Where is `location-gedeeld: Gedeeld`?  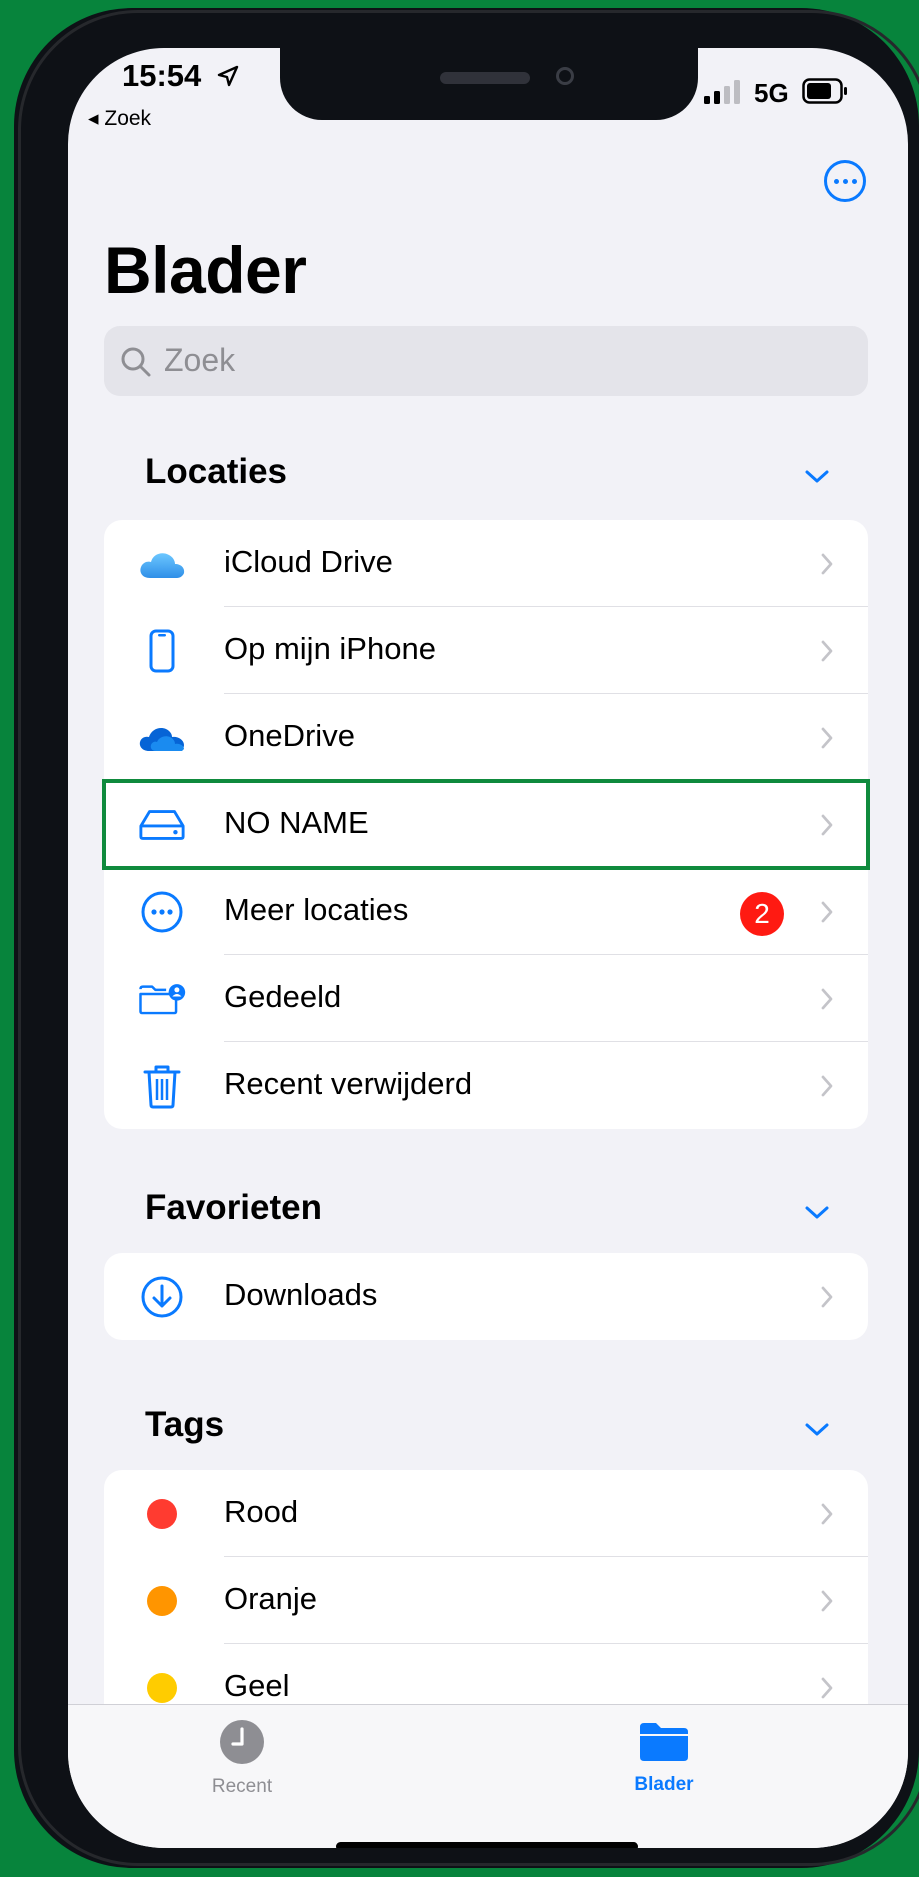 location-gedeeld: Gedeeld is located at coordinates (486, 998).